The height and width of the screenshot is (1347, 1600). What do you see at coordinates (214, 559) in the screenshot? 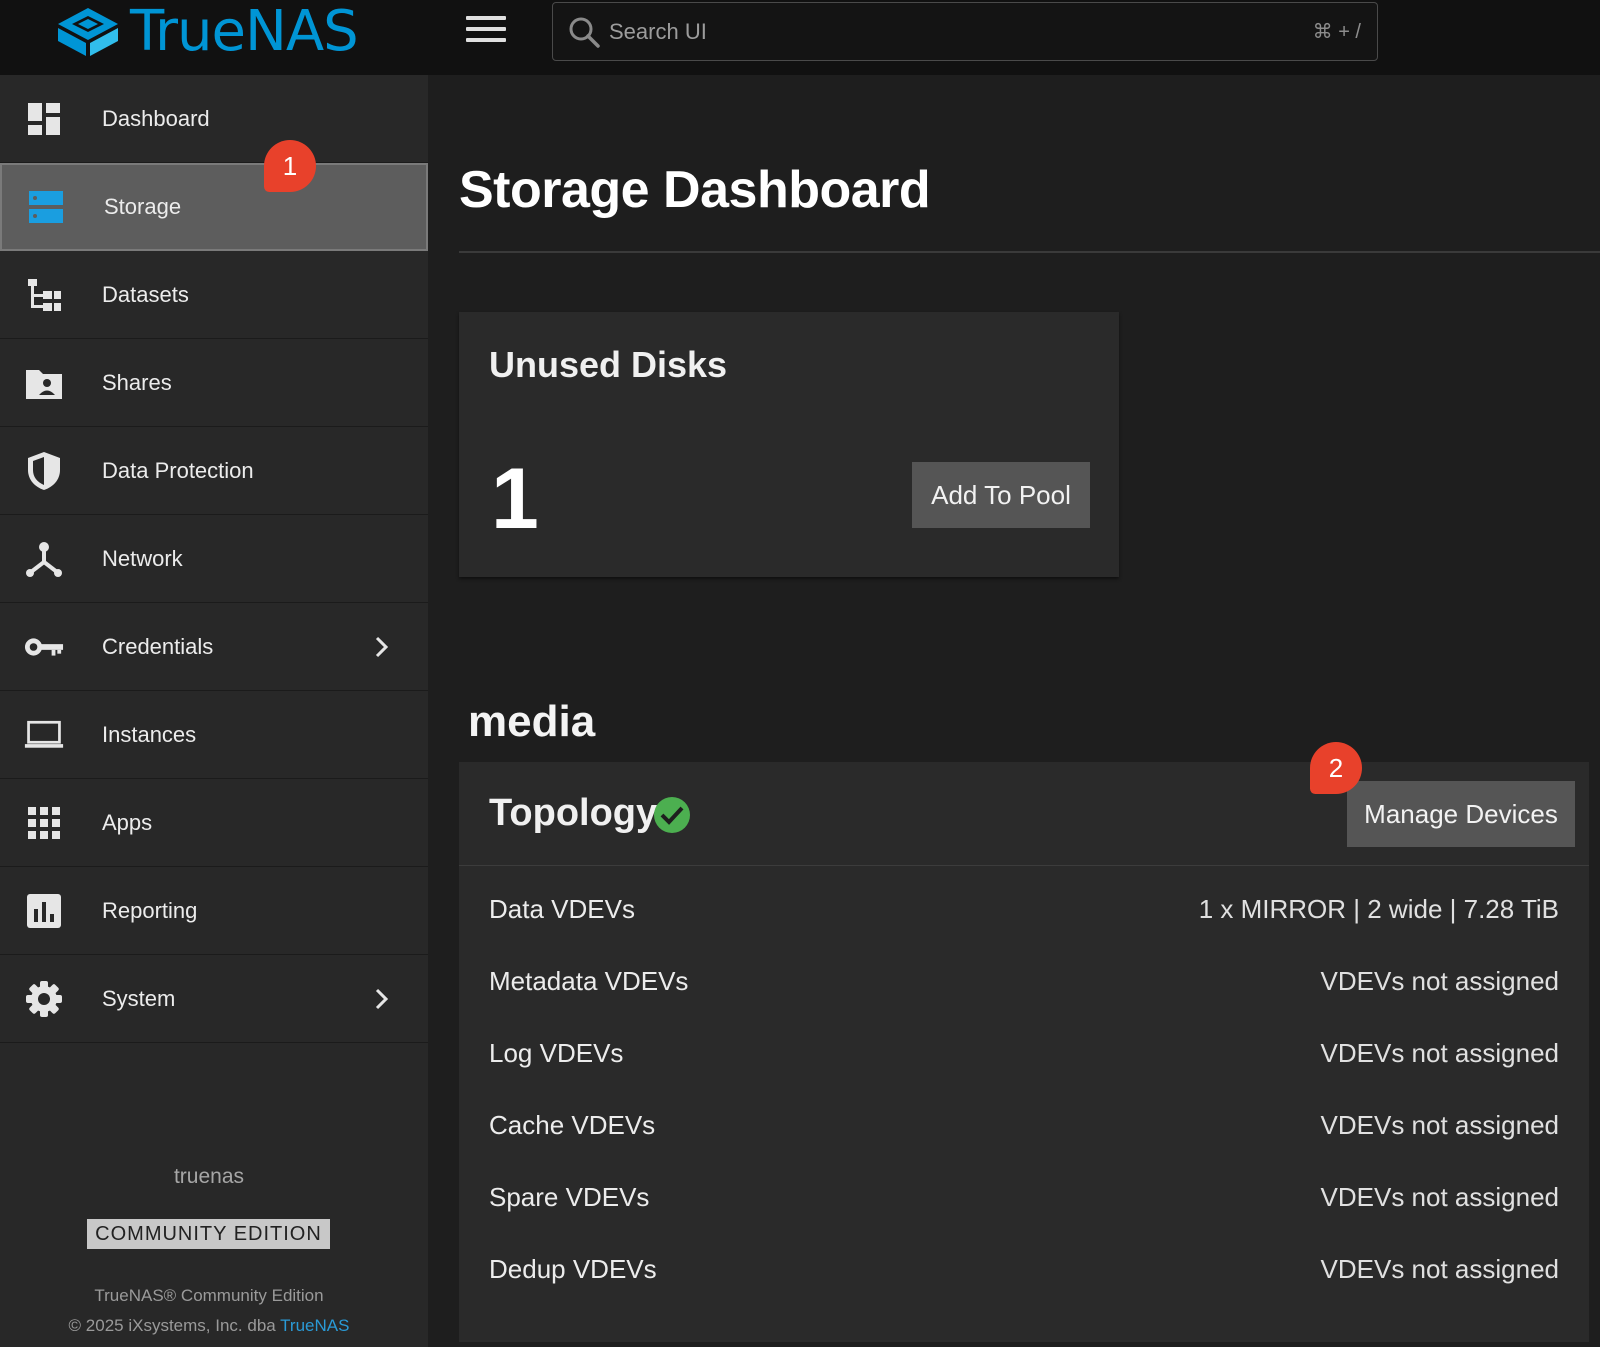
I see `sidebar-item-network: Network` at bounding box center [214, 559].